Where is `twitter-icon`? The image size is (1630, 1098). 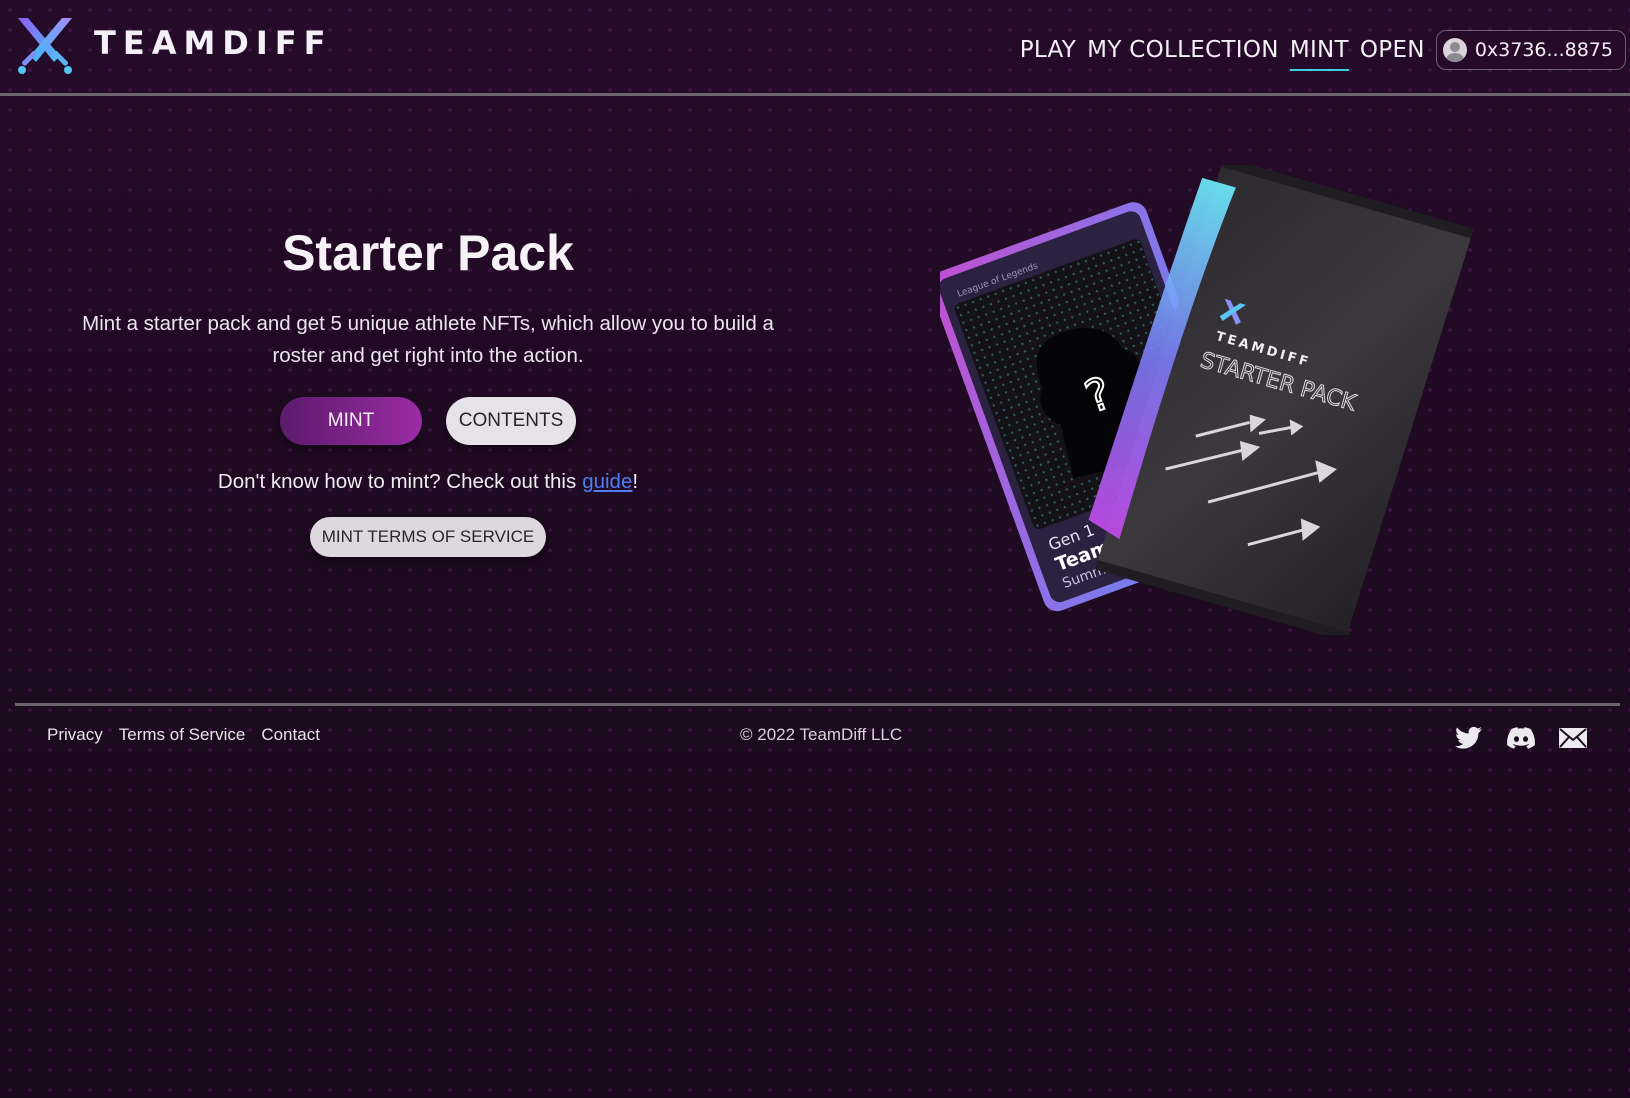 twitter-icon is located at coordinates (1469, 738).